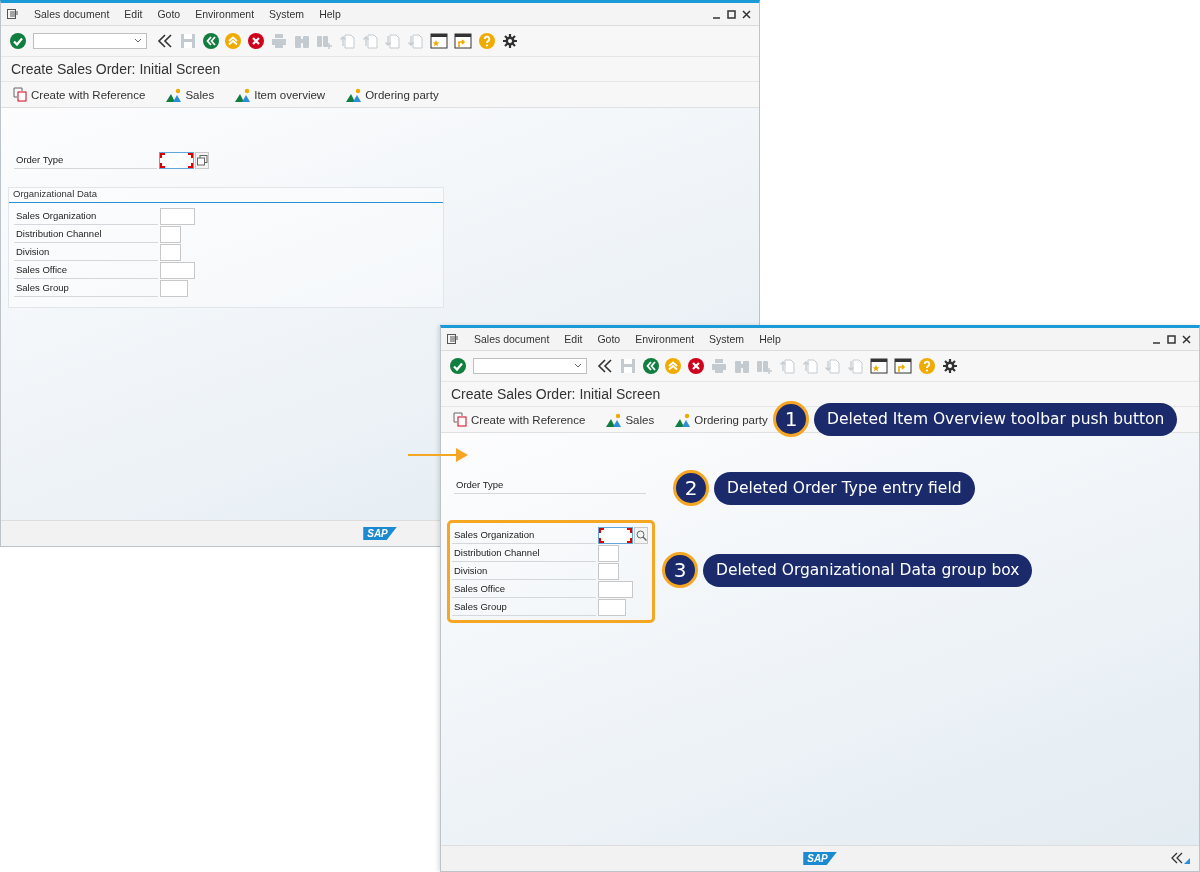  I want to click on value-help-icon, so click(202, 160).